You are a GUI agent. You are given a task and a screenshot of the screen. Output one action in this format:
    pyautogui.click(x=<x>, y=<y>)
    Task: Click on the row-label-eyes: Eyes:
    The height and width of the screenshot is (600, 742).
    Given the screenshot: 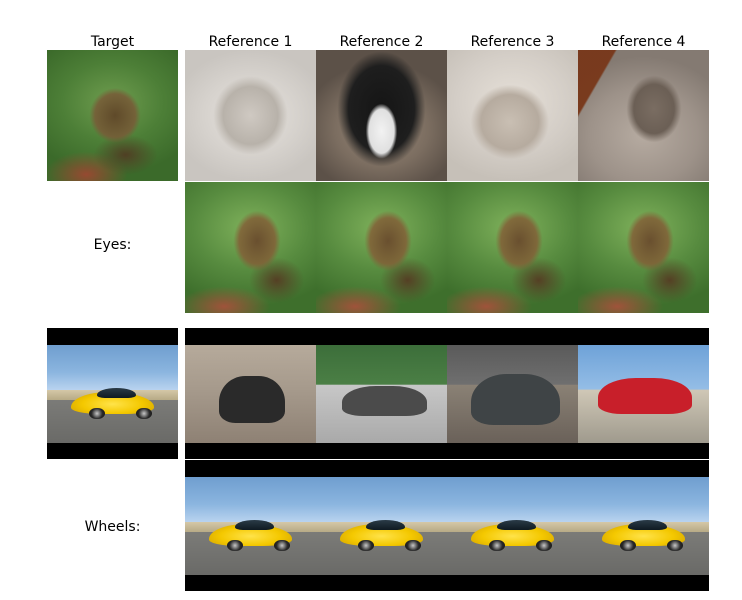 What is the action you would take?
    pyautogui.click(x=112, y=245)
    